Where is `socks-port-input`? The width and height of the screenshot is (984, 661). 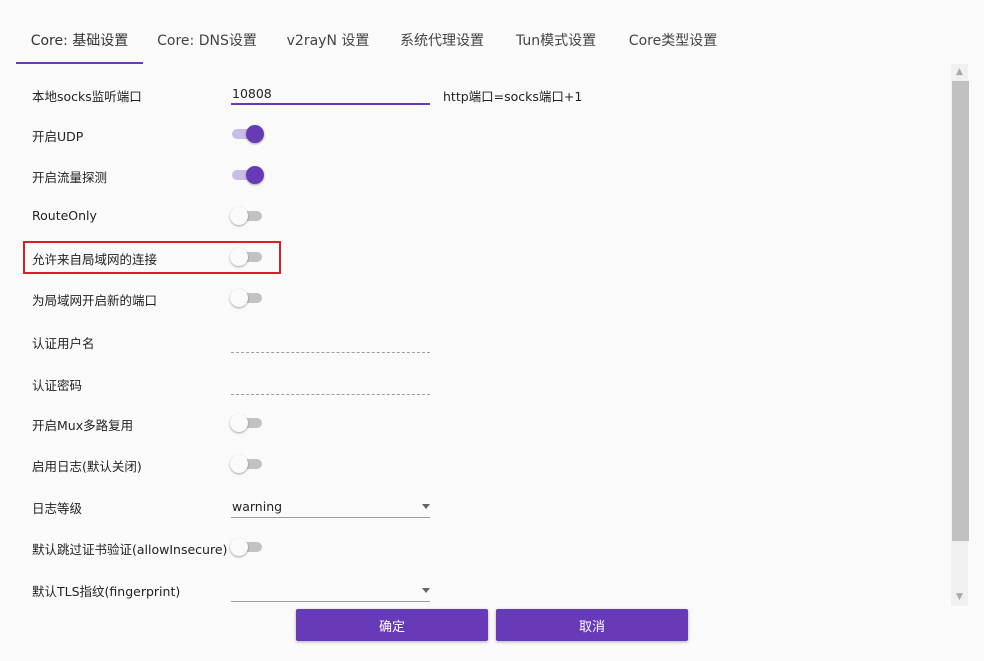
socks-port-input is located at coordinates (330, 94).